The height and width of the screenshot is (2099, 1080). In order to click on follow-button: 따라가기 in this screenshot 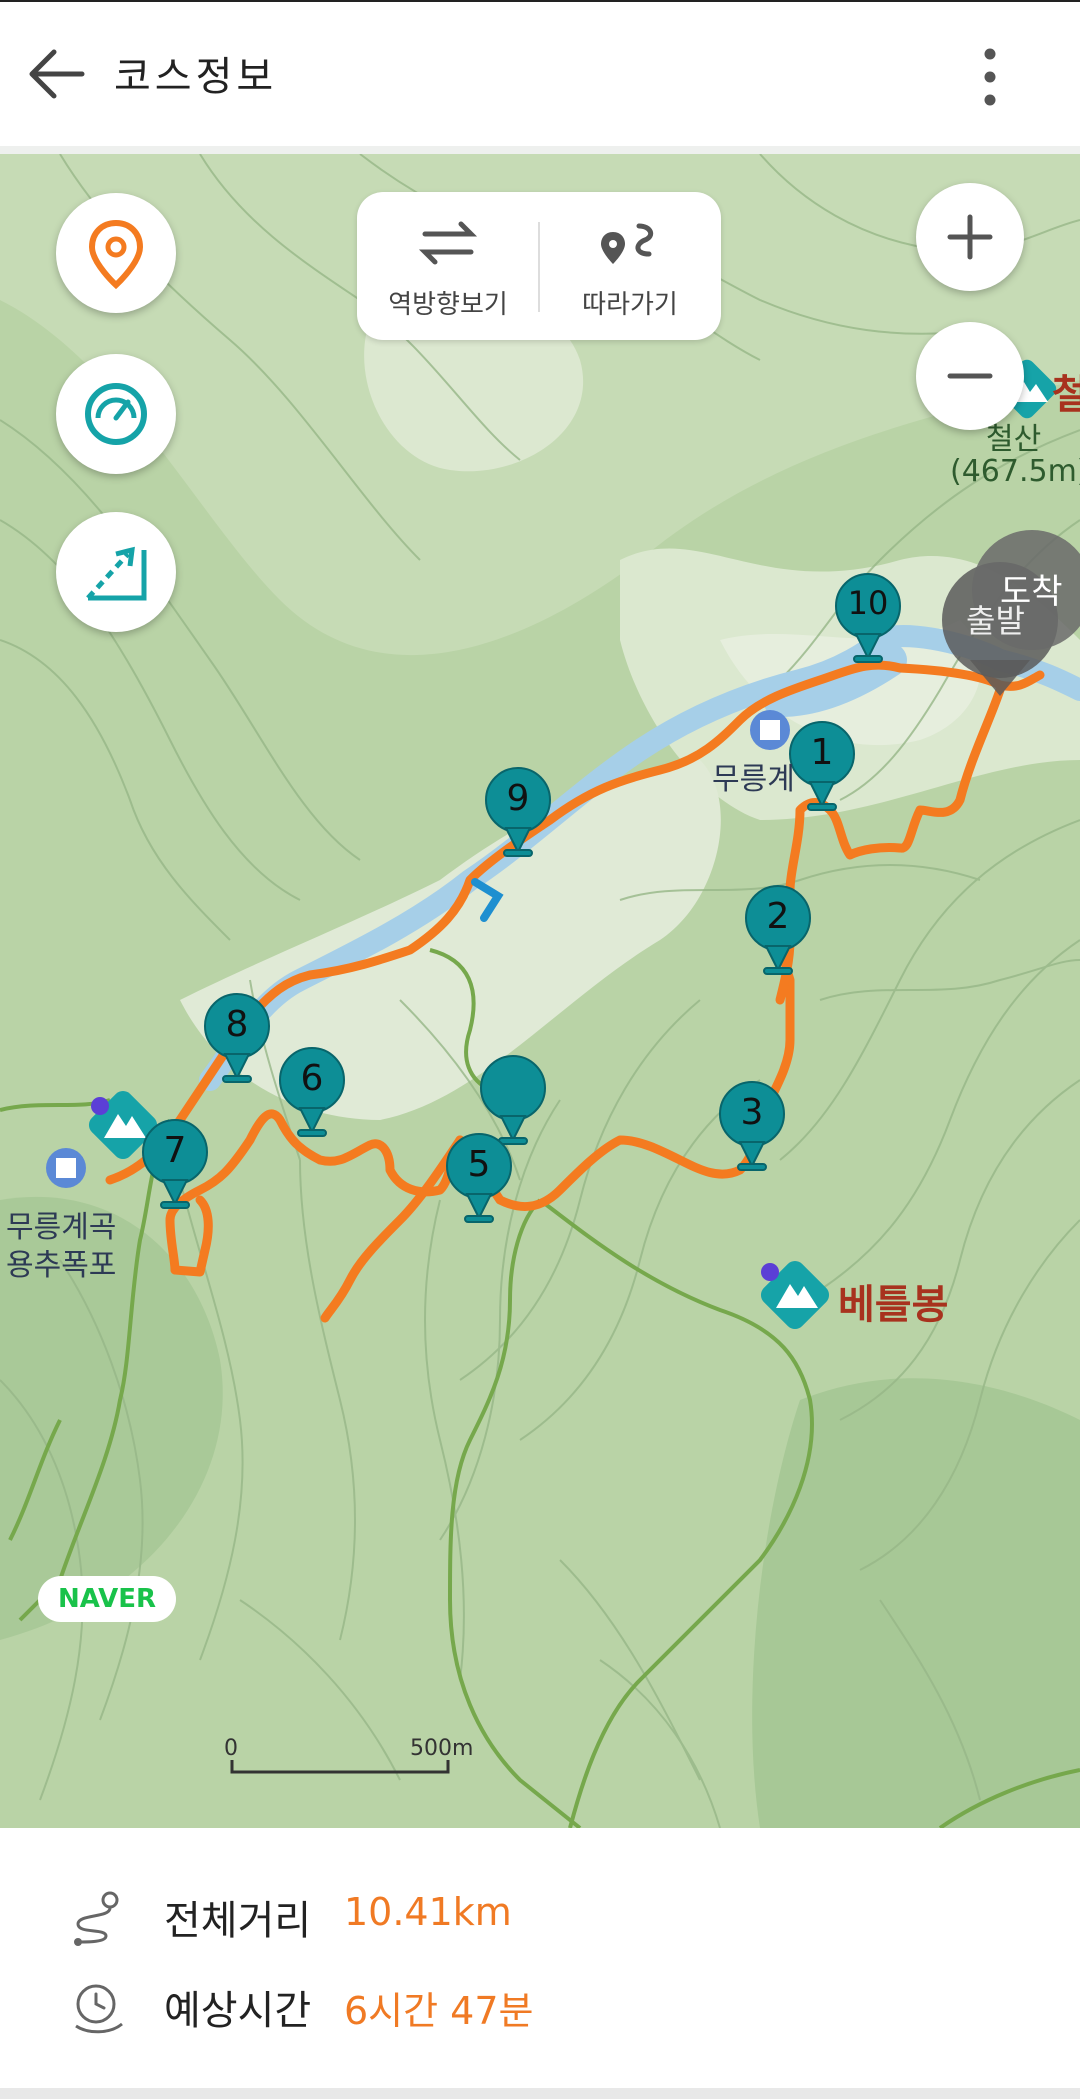, I will do `click(630, 266)`.